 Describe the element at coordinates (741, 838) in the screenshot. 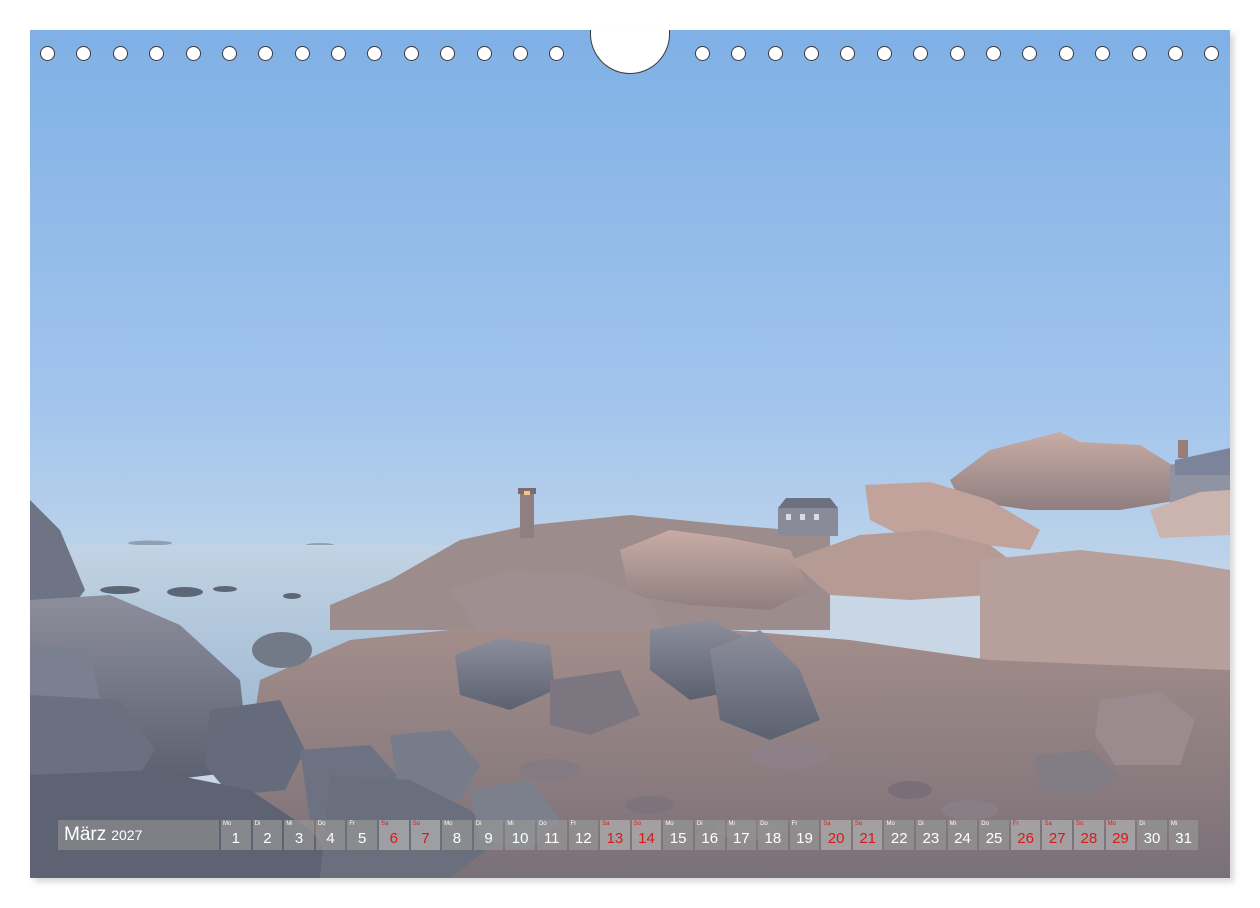

I see `day-number: 17` at that location.